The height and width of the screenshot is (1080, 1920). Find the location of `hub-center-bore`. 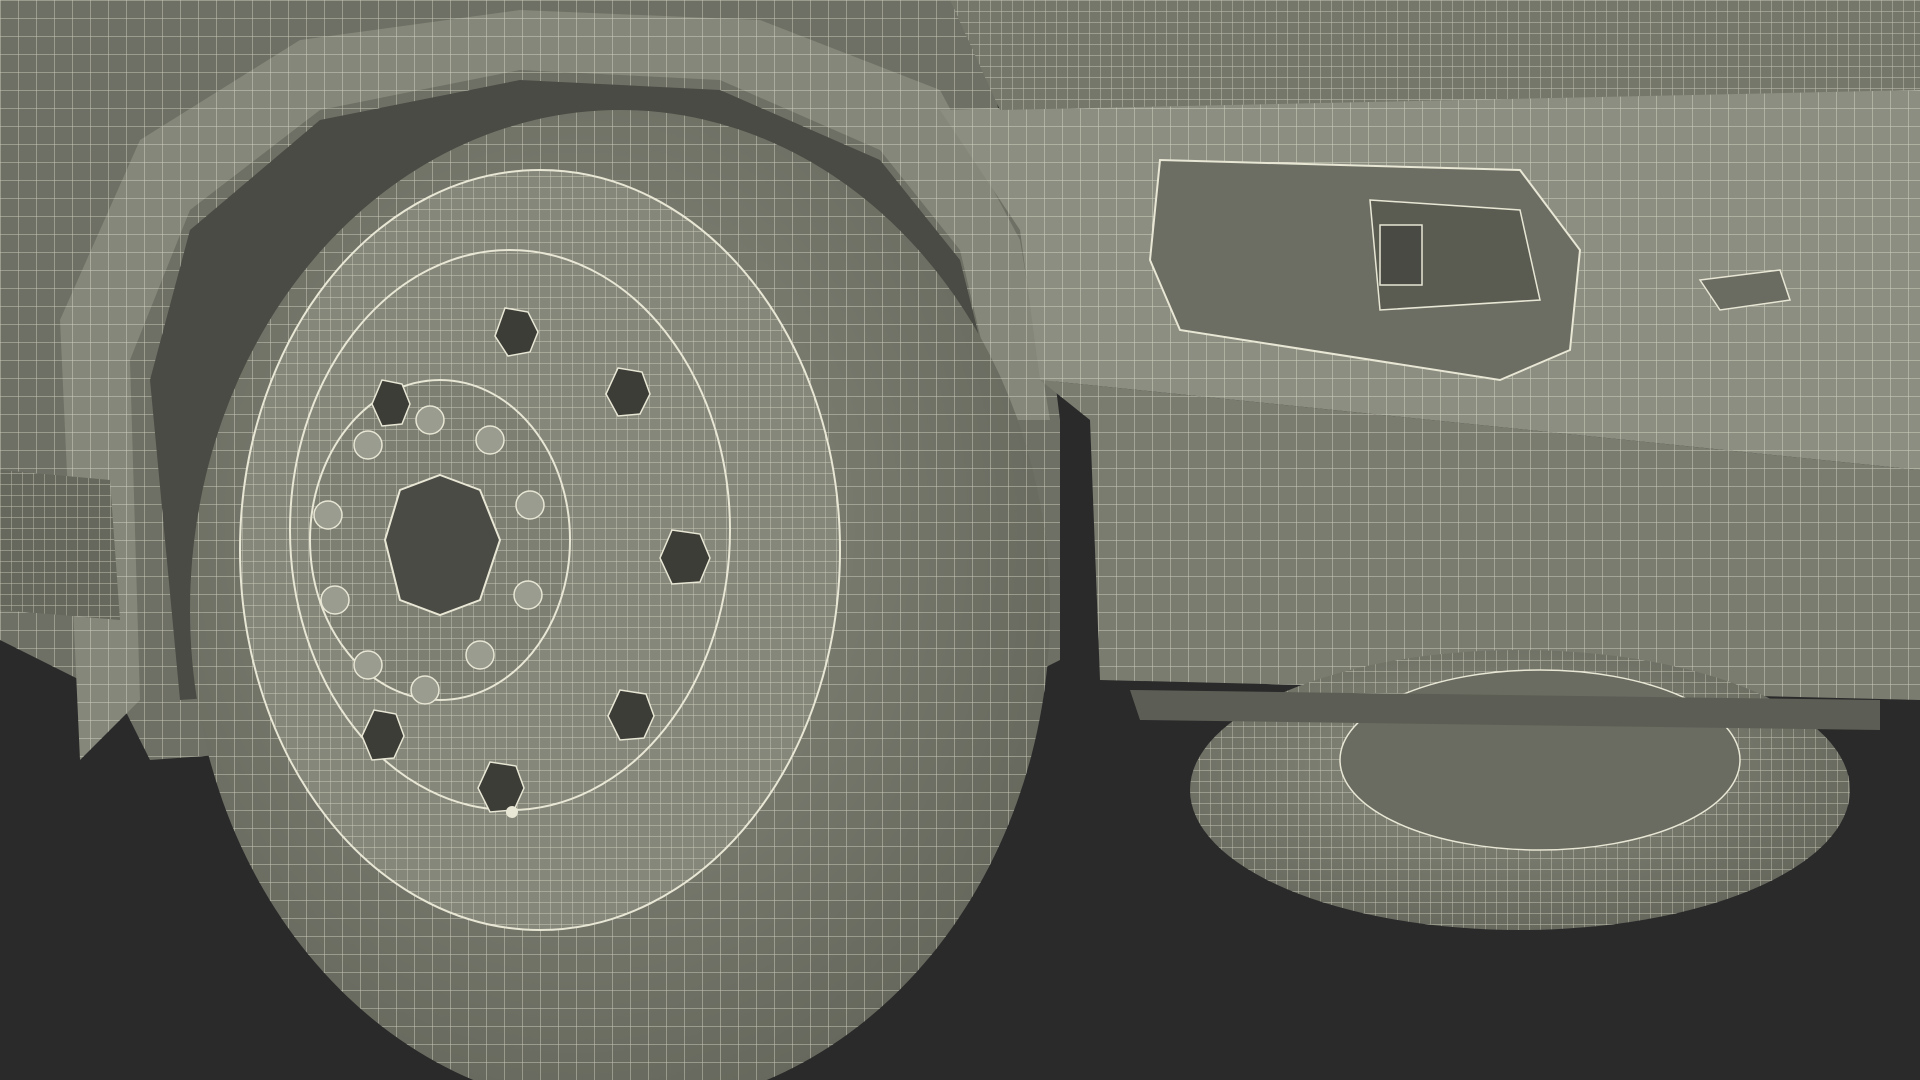

hub-center-bore is located at coordinates (442, 545).